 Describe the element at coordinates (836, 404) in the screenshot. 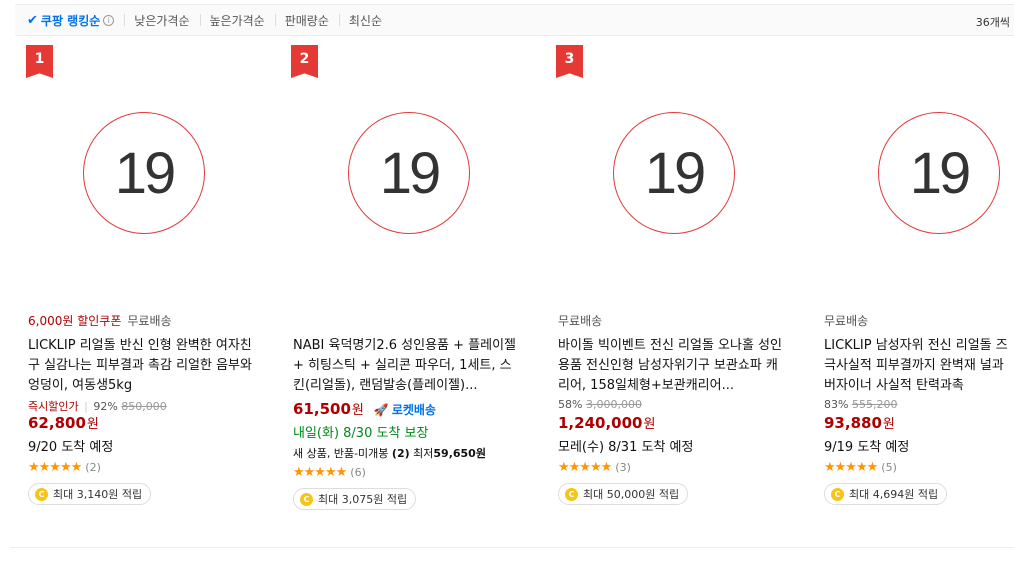

I see `discount-rate: 83%` at that location.